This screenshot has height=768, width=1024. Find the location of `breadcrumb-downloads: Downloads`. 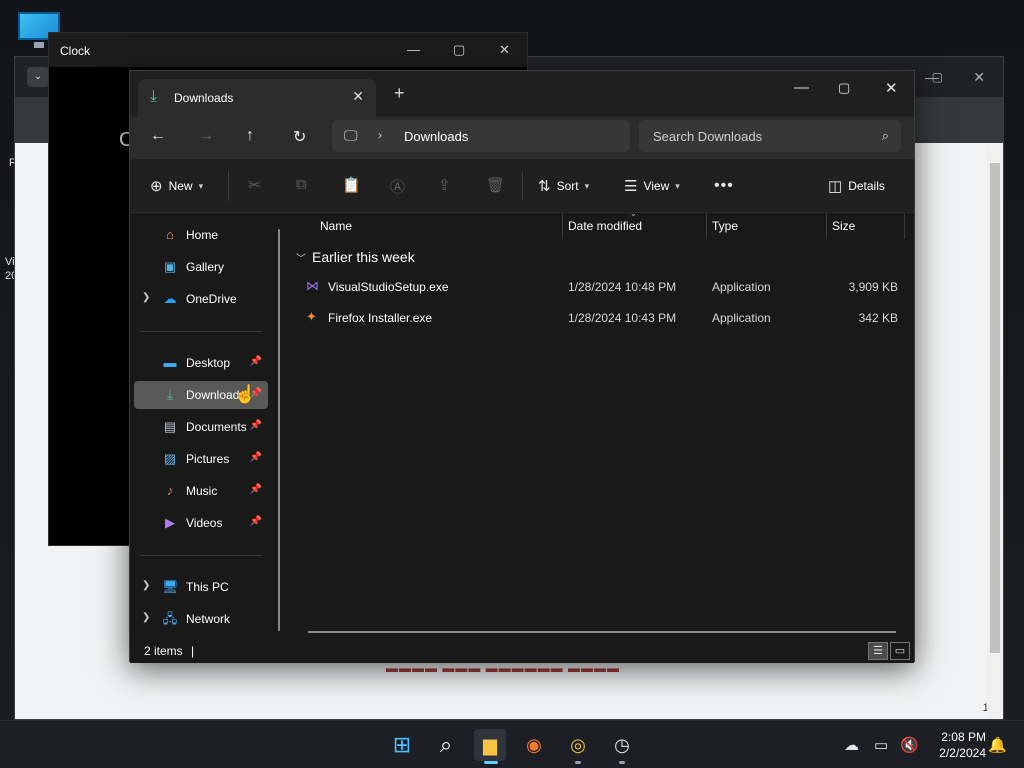

breadcrumb-downloads: Downloads is located at coordinates (436, 136).